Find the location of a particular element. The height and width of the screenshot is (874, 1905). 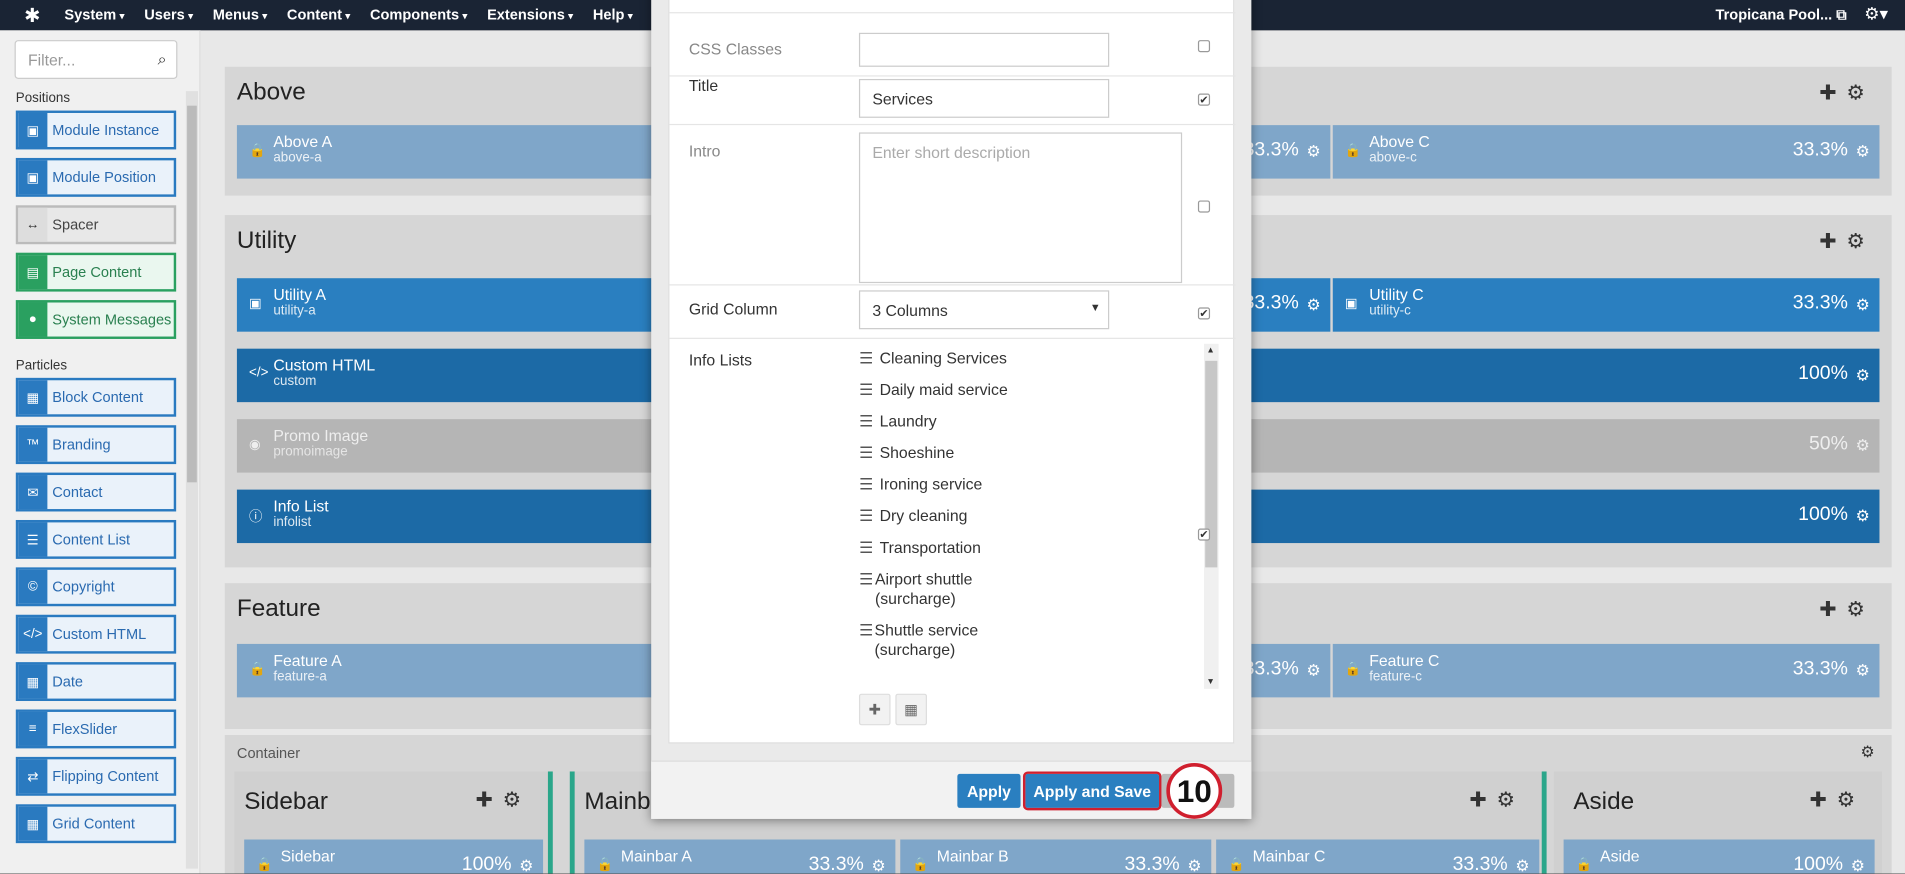

block-feature-c: 🔒 Feature Cfeature-c 33.3% ⚙ is located at coordinates (1606, 670).